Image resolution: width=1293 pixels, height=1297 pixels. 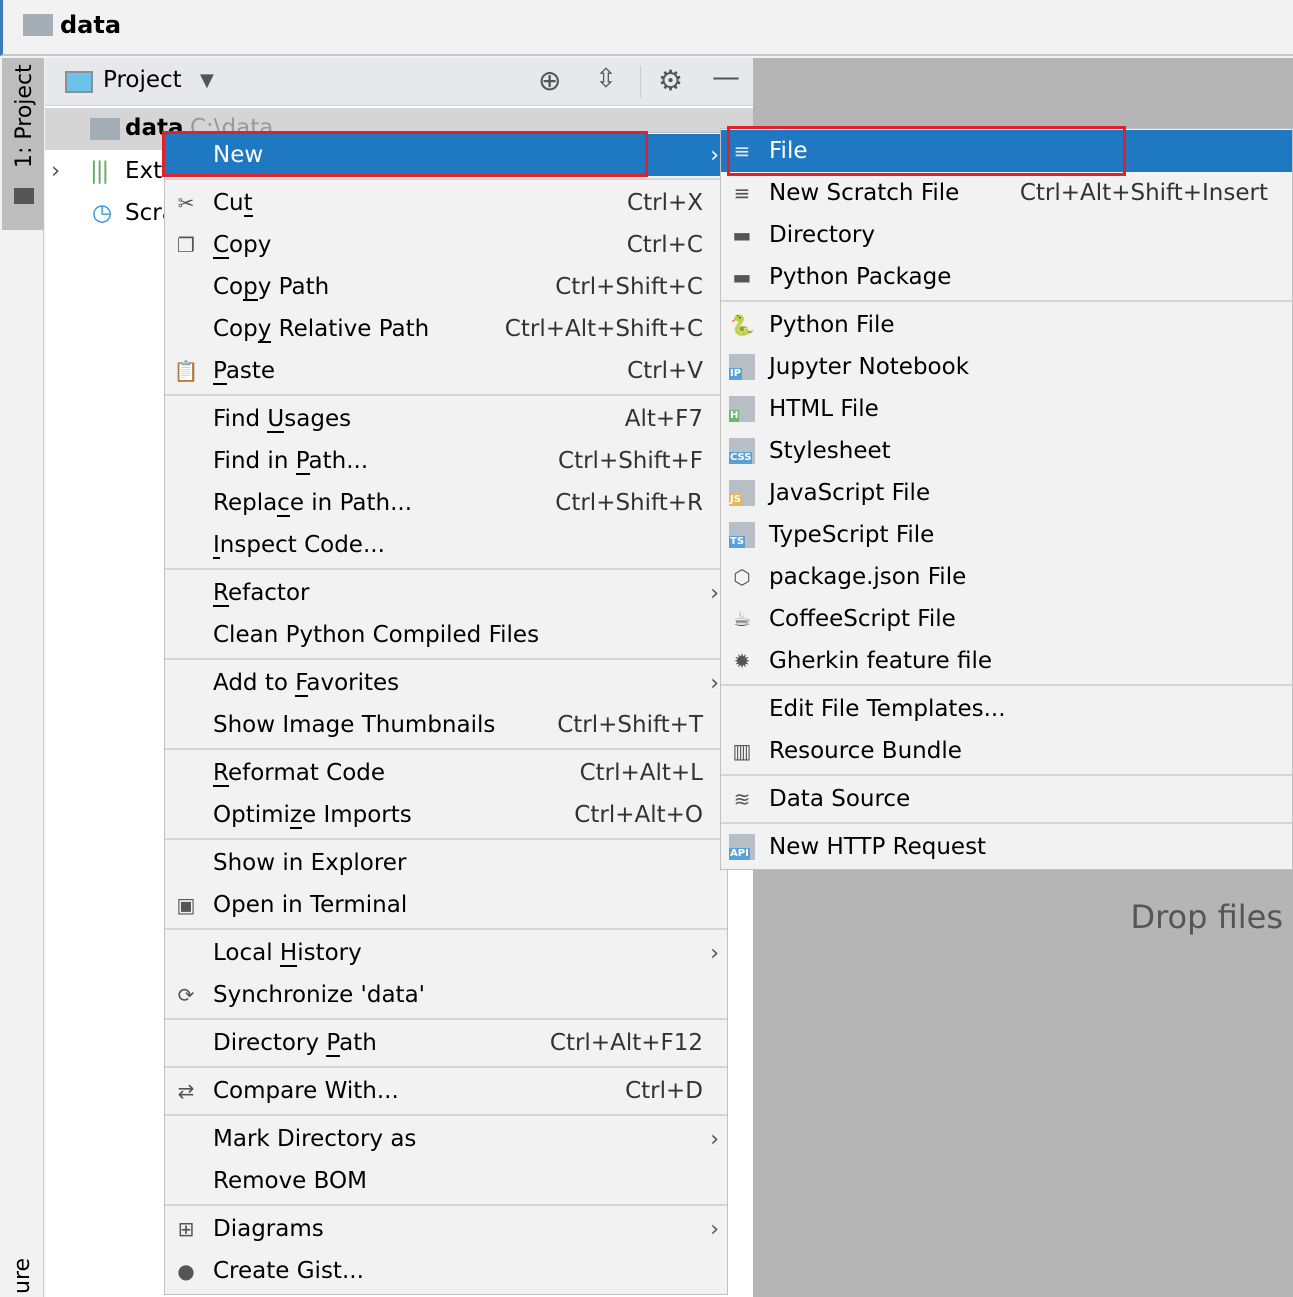 I want to click on menu-item-add-to-favorites: Add to Favorites ›, so click(x=446, y=683).